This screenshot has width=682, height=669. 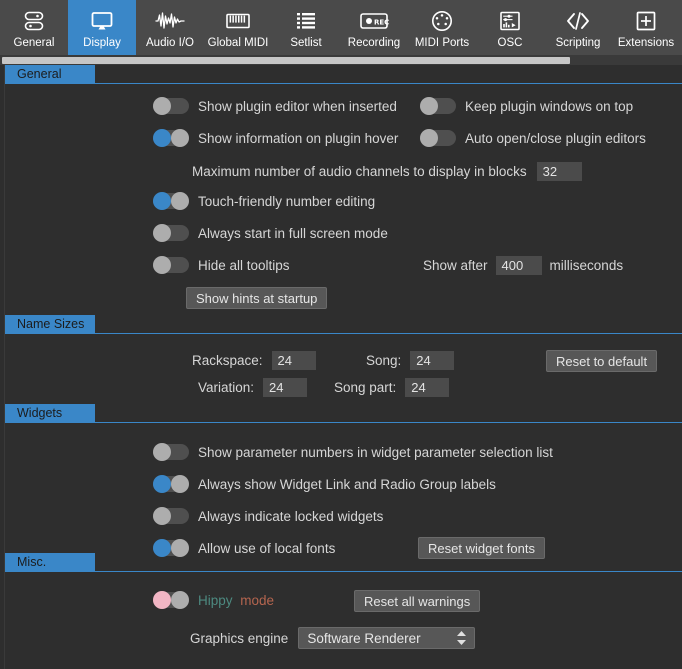 What do you see at coordinates (374, 43) in the screenshot?
I see `toolbar-item-label: Recording` at bounding box center [374, 43].